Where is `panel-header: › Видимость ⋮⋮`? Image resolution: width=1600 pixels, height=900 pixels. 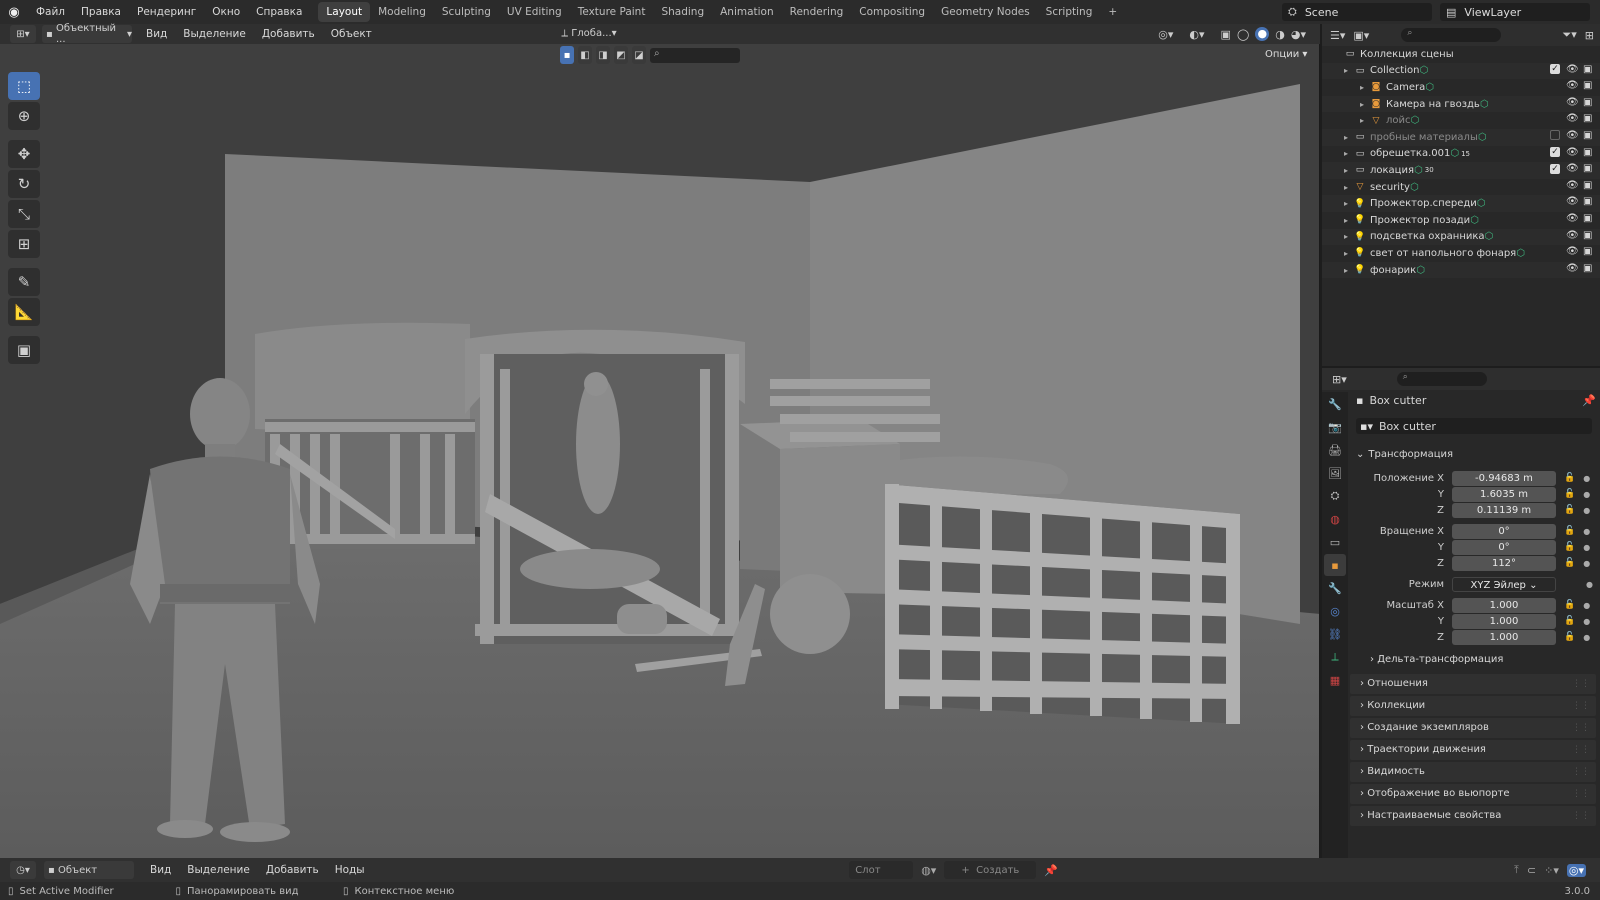 panel-header: › Видимость ⋮⋮ is located at coordinates (1473, 772).